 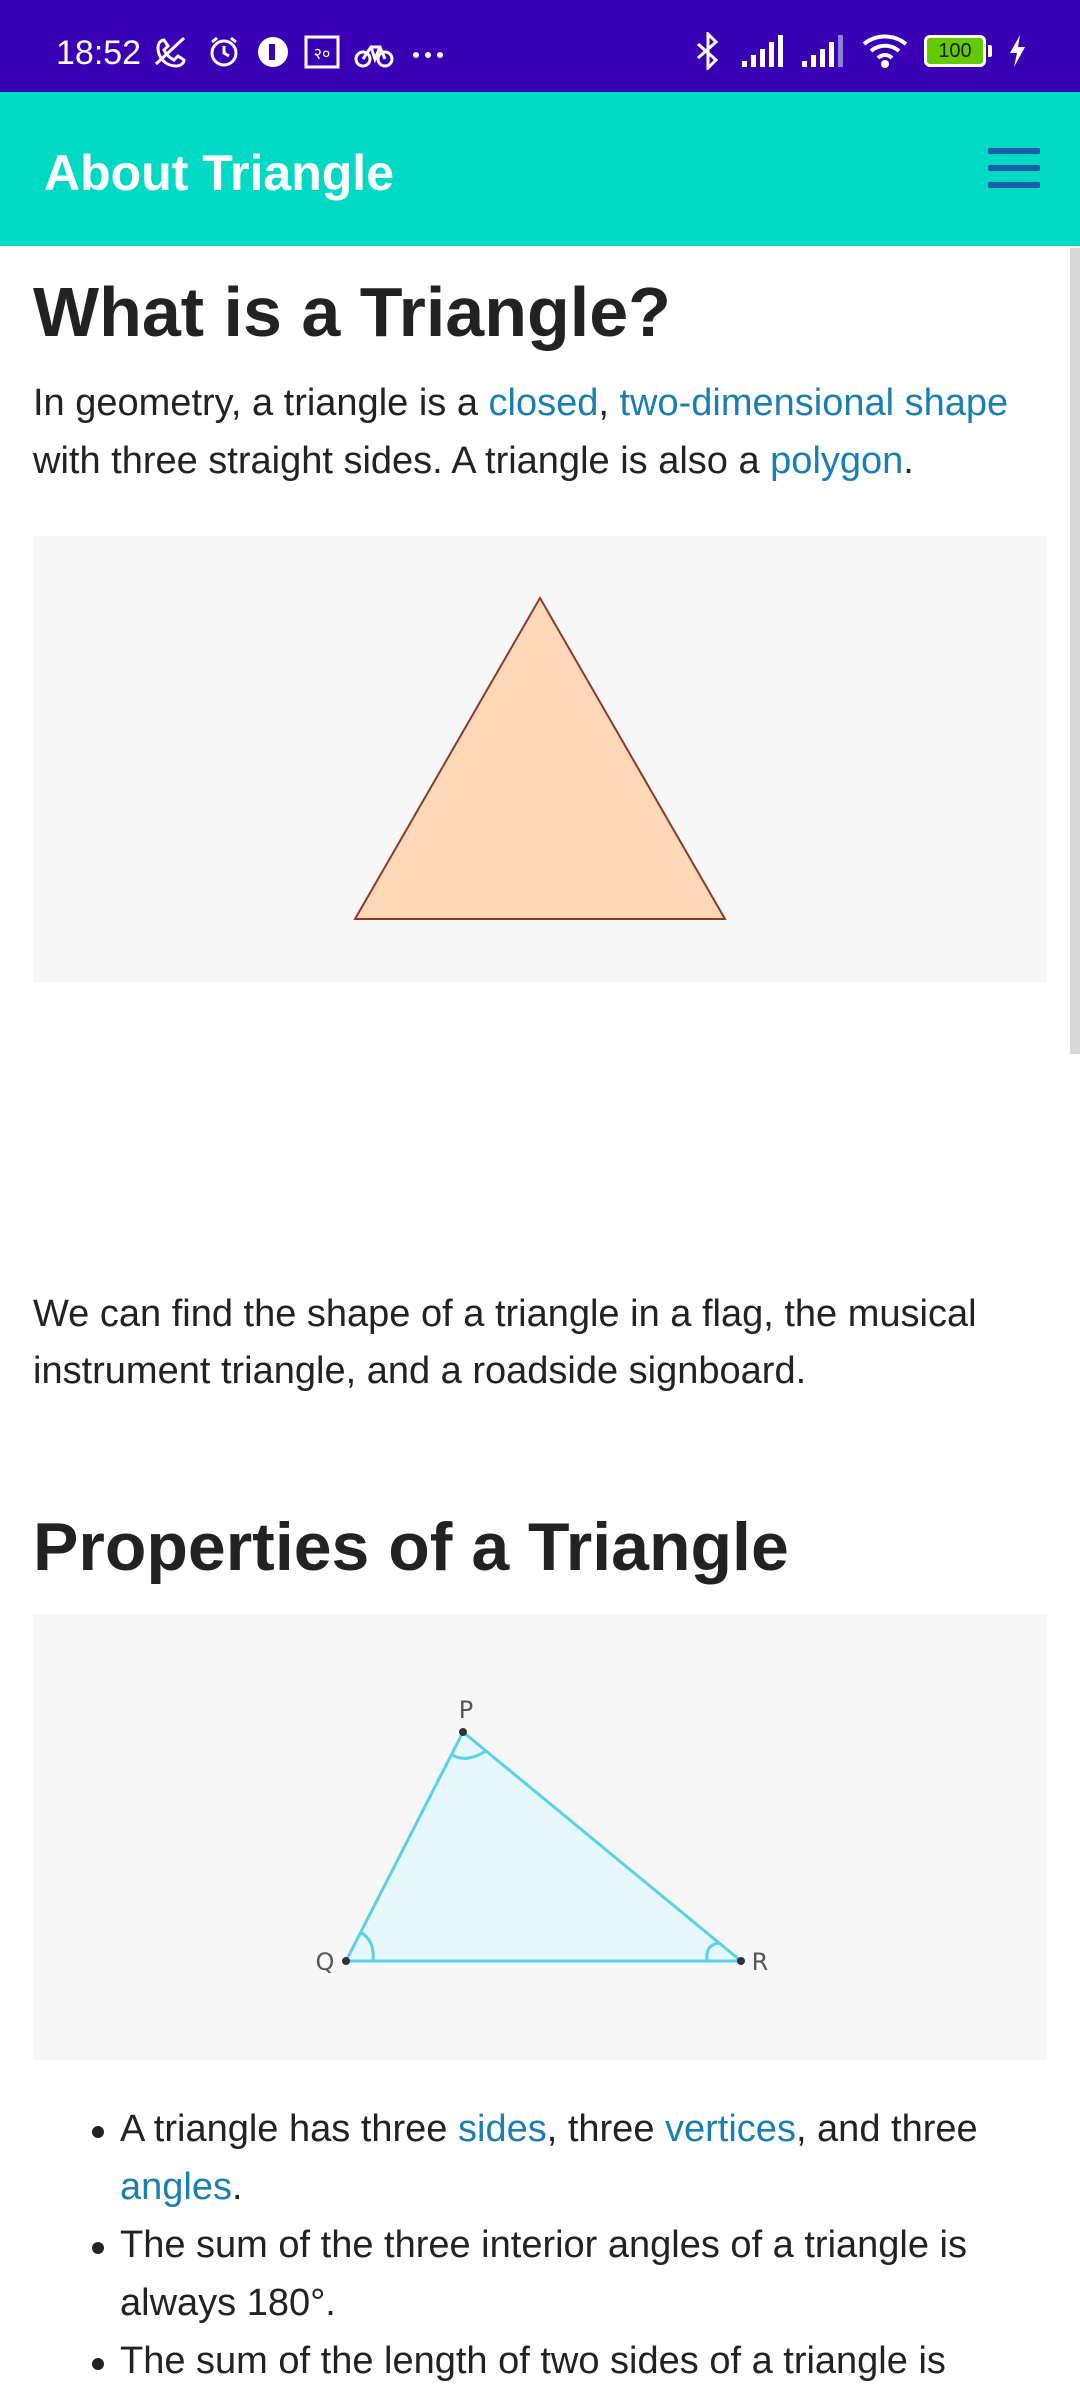 I want to click on battery-icon: 100, so click(x=958, y=51).